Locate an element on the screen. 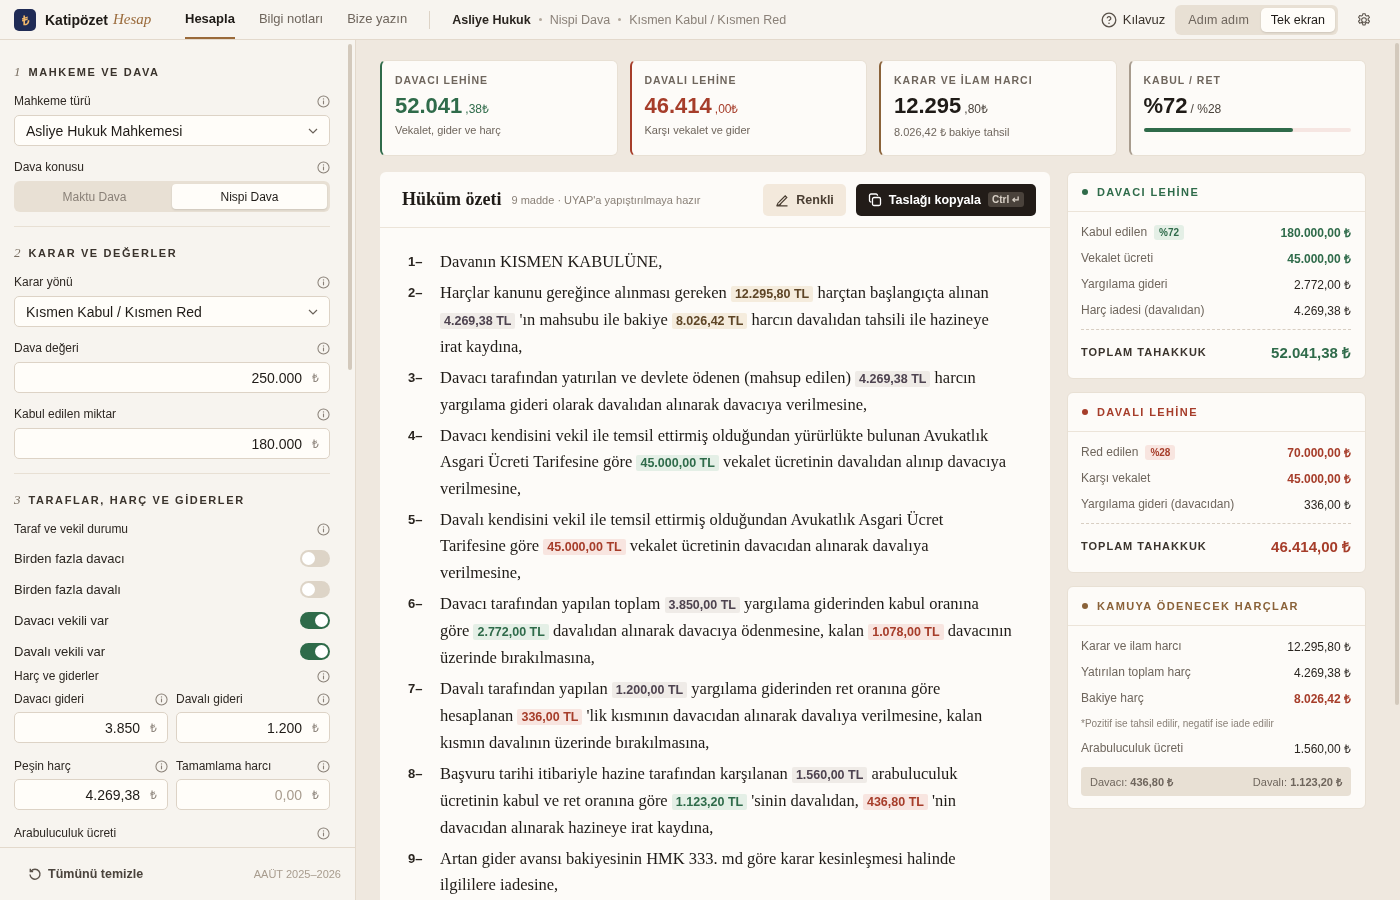  color-toggle-button: Renkli is located at coordinates (804, 199).